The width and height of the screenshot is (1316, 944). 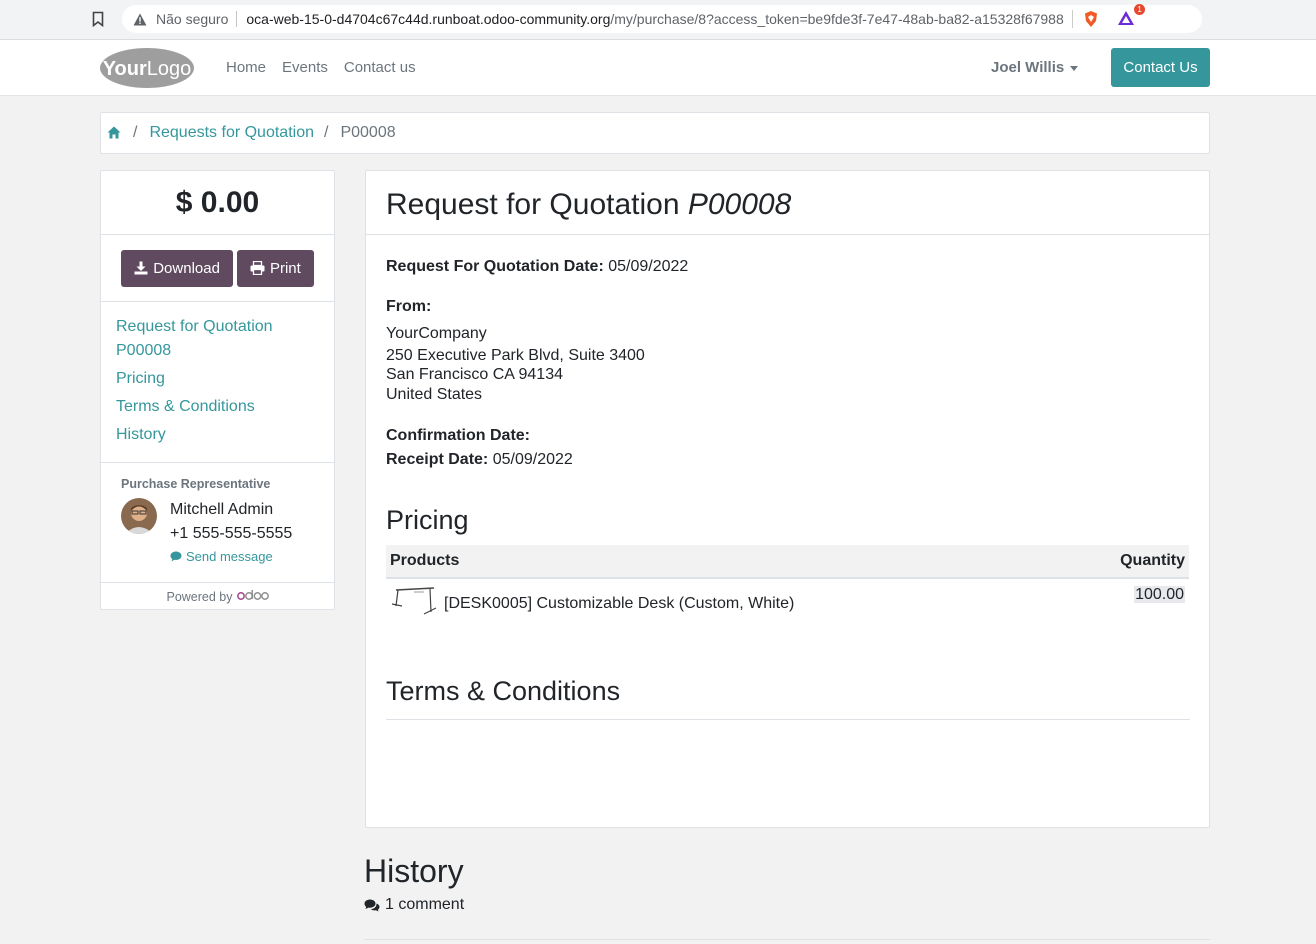 What do you see at coordinates (231, 533) in the screenshot?
I see `rep-phone: +1 555-555-5555` at bounding box center [231, 533].